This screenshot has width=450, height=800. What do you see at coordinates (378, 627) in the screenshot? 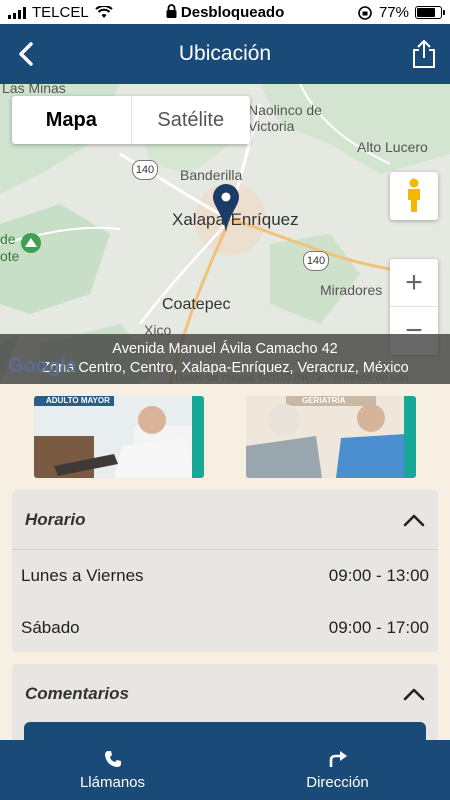
I see `schedule-hours: 09:00 - 17:00` at bounding box center [378, 627].